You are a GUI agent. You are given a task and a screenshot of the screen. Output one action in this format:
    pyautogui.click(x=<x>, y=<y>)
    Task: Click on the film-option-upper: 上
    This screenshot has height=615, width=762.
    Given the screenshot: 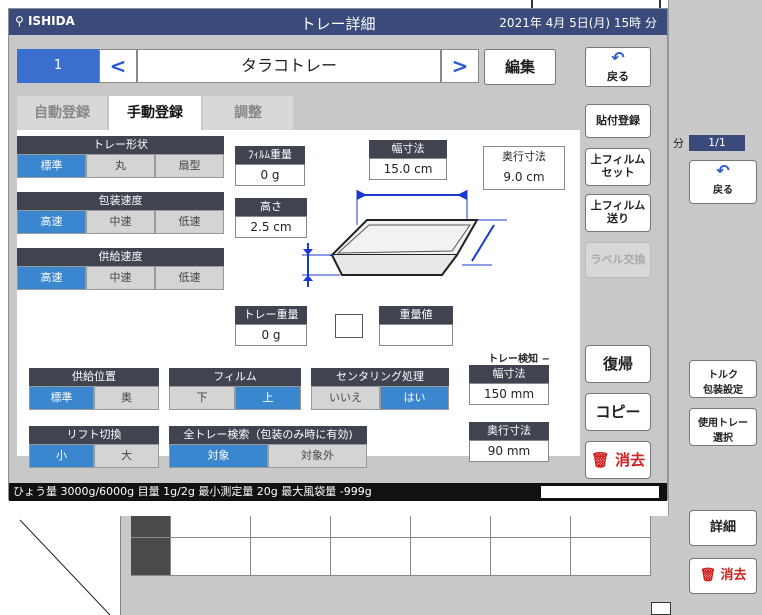 What is the action you would take?
    pyautogui.click(x=268, y=398)
    